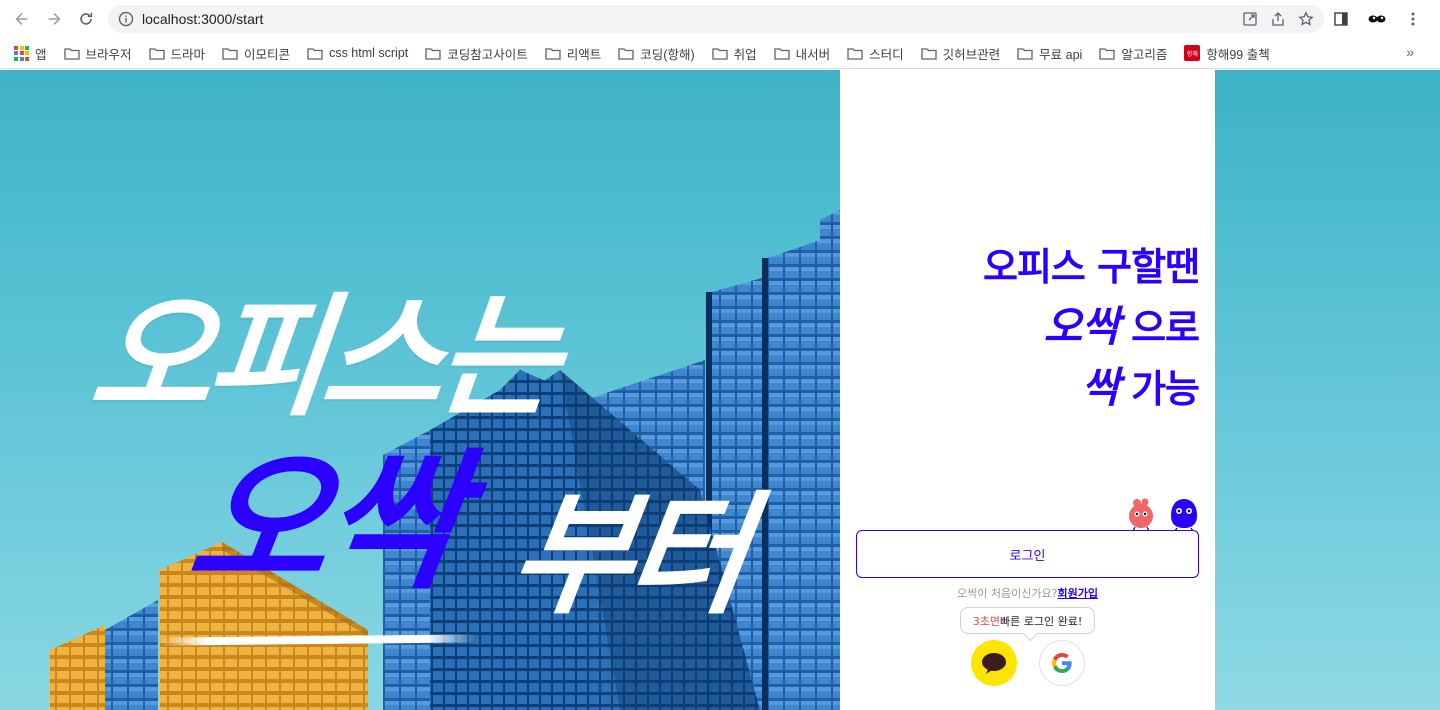 Image resolution: width=1440 pixels, height=710 pixels. I want to click on slogan-line2: 오싹 으로, so click(1091, 327).